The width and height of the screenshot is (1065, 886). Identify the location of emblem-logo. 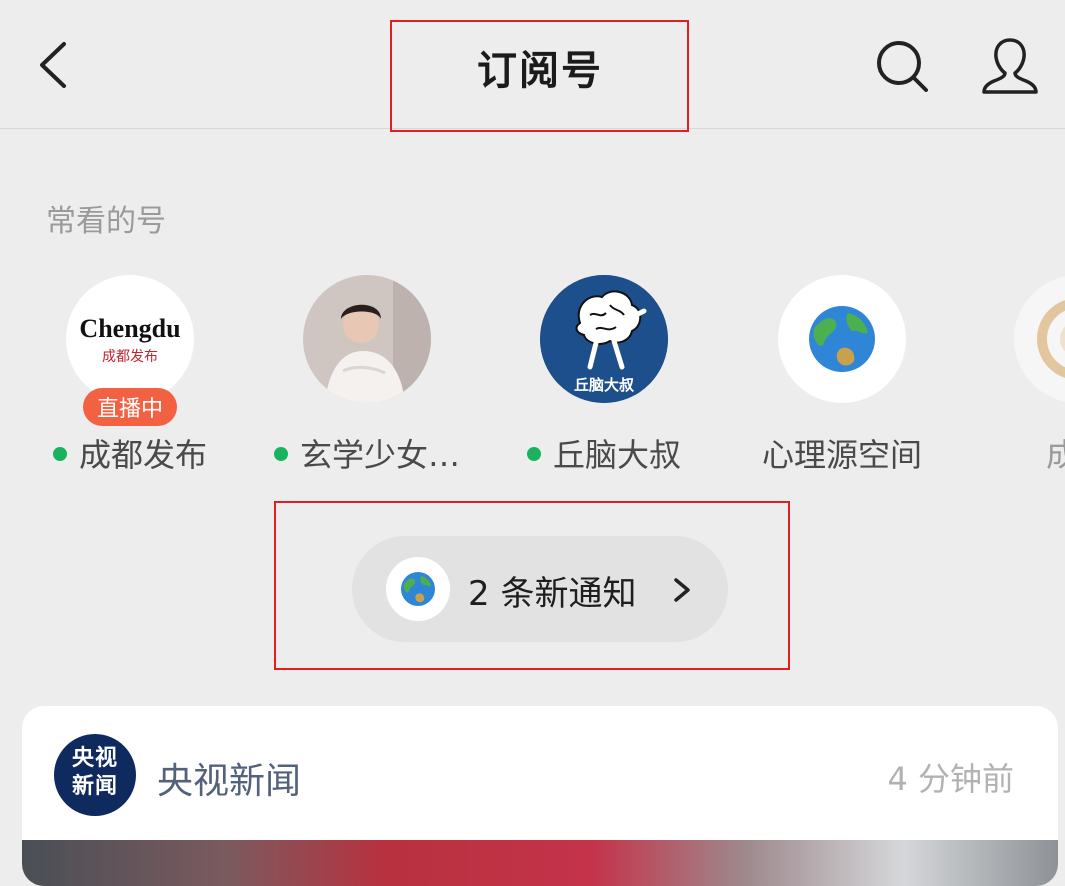
(1051, 339).